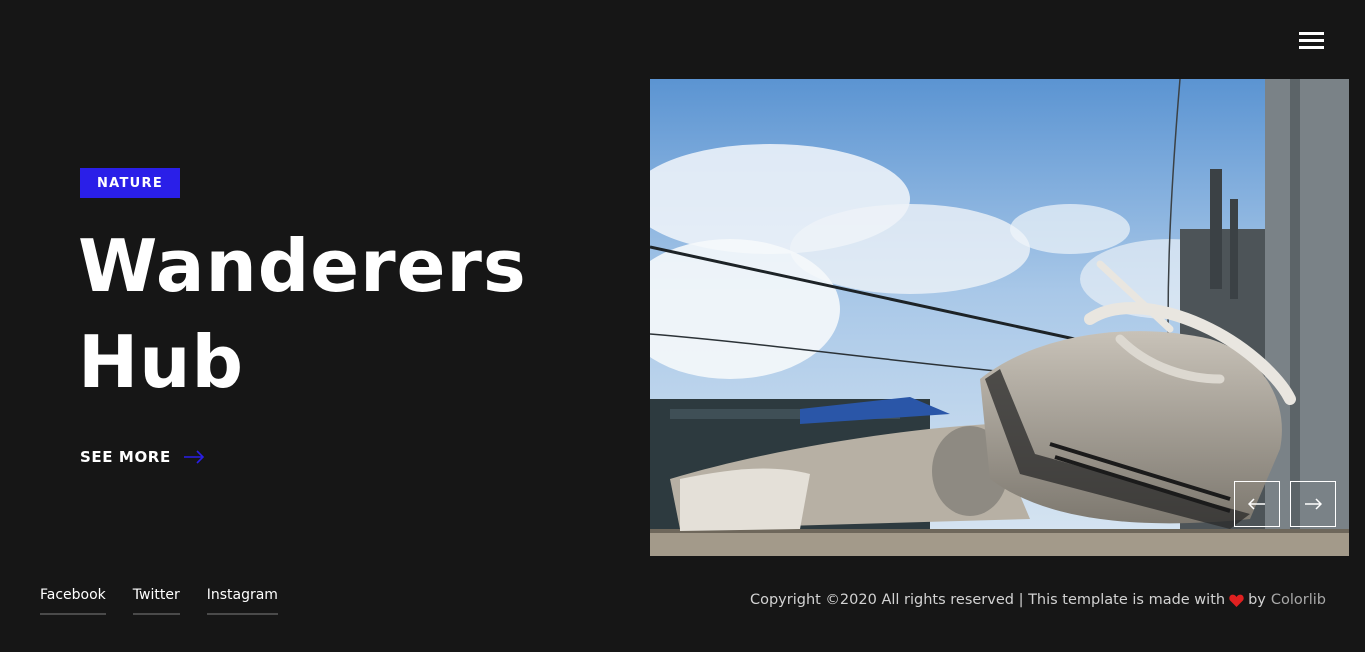  Describe the element at coordinates (161, 362) in the screenshot. I see `hero-title-line2: Hub` at that location.